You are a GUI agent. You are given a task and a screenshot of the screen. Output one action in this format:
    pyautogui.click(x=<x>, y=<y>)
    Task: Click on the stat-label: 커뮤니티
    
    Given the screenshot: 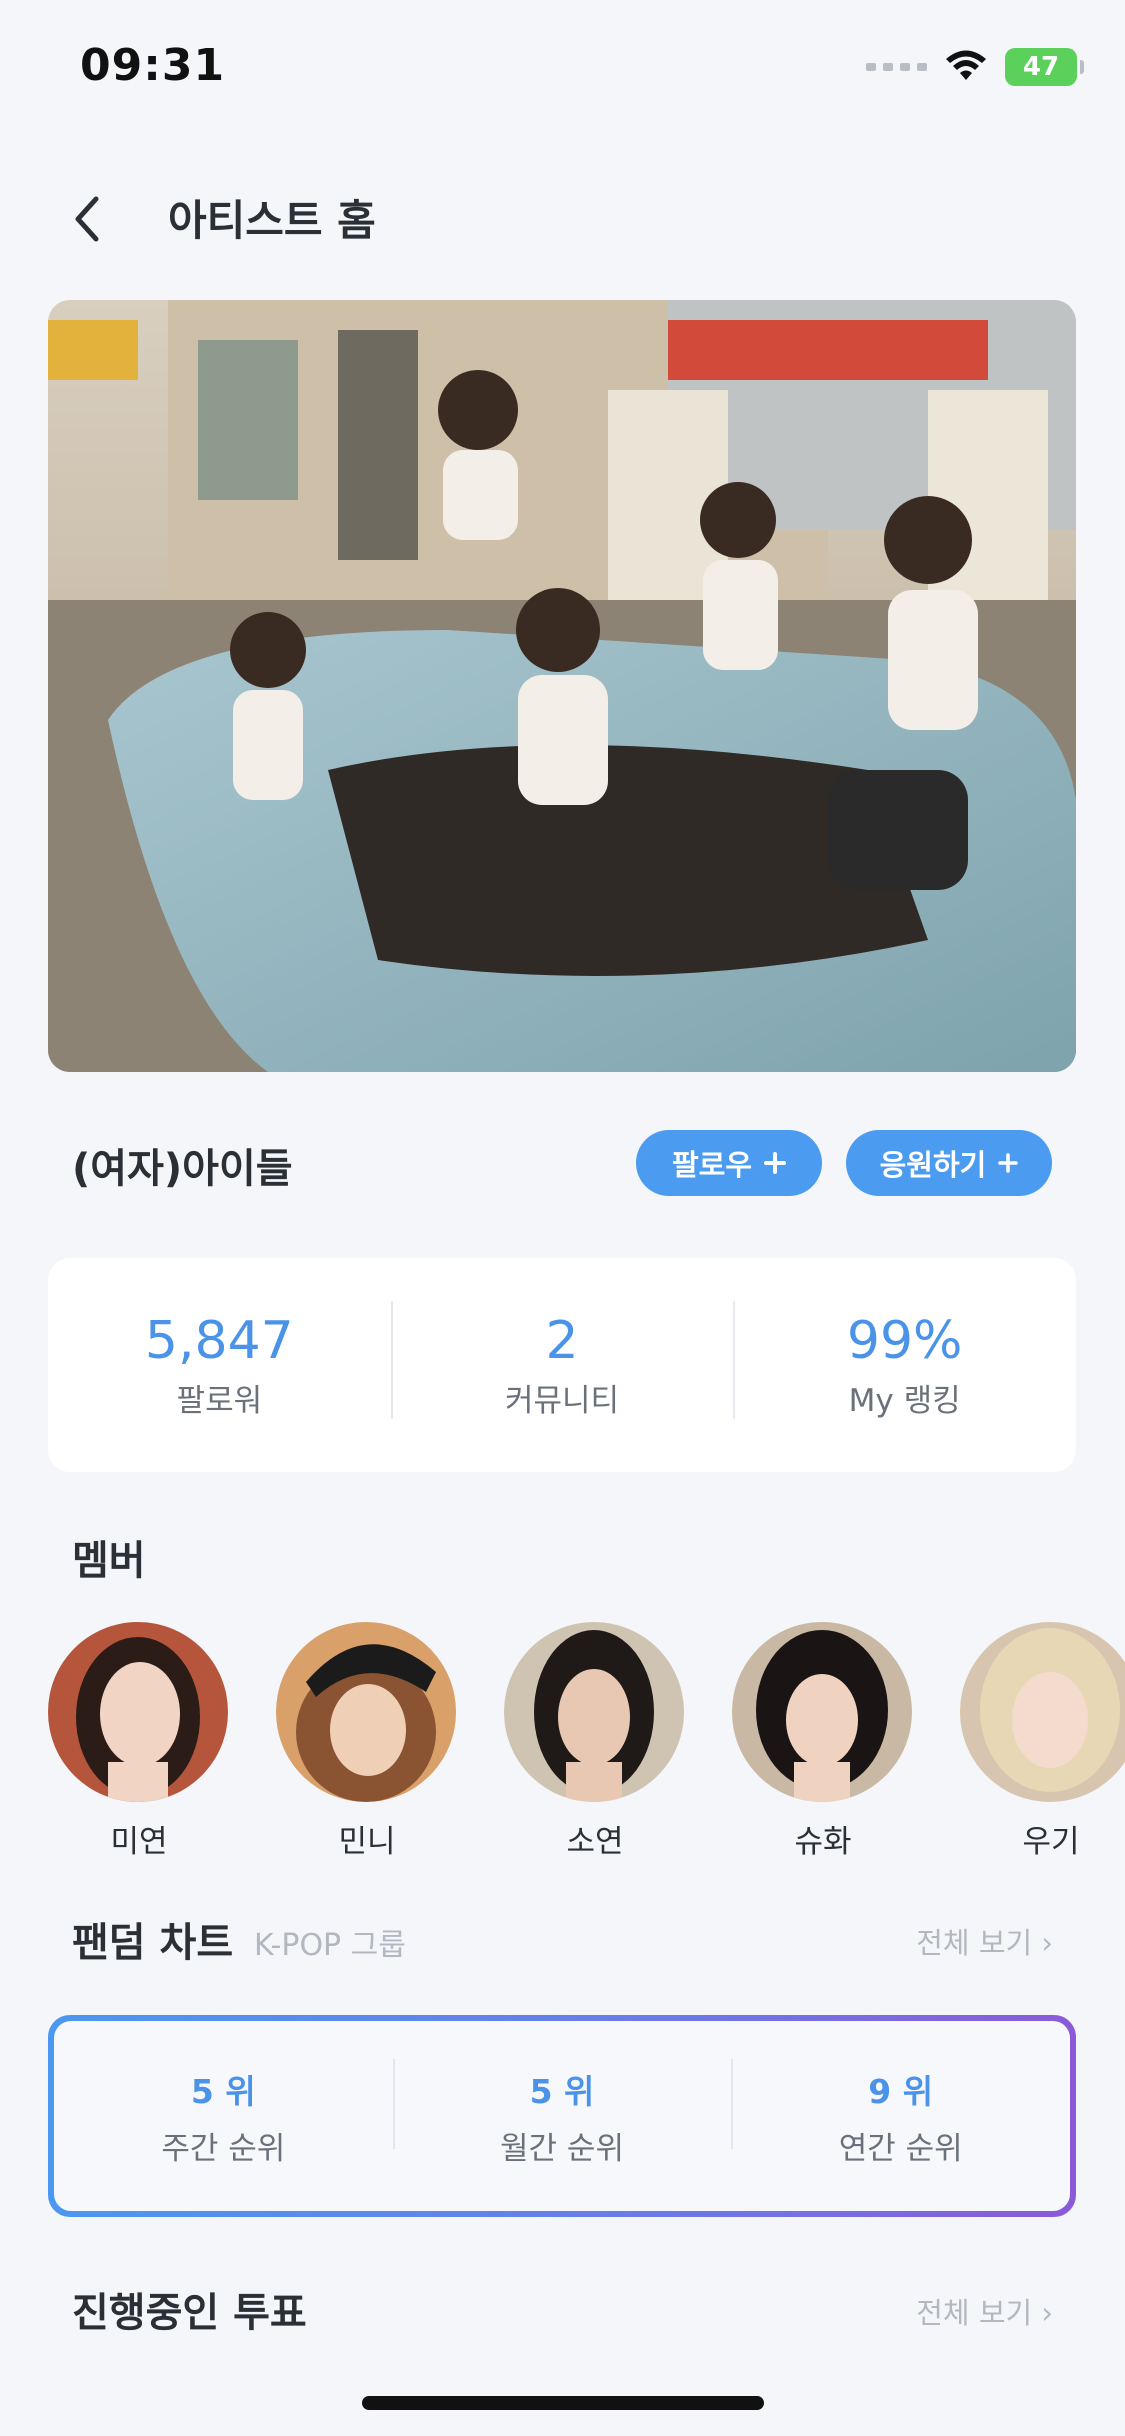 What is the action you would take?
    pyautogui.click(x=562, y=1400)
    